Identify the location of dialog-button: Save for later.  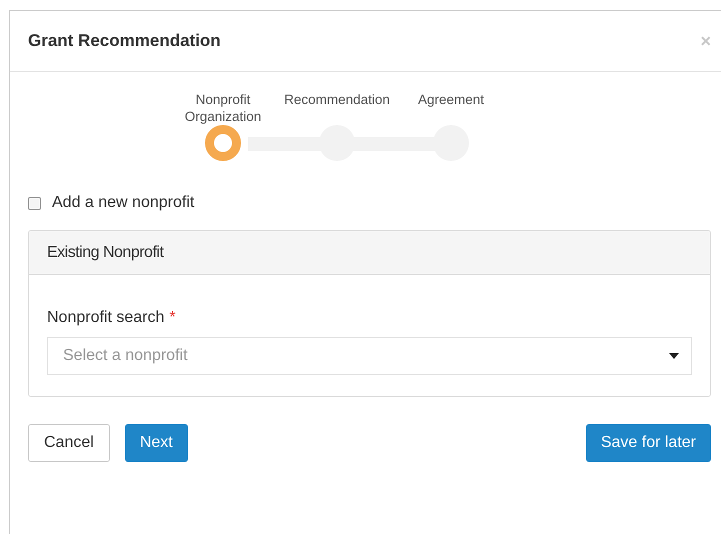
(648, 443).